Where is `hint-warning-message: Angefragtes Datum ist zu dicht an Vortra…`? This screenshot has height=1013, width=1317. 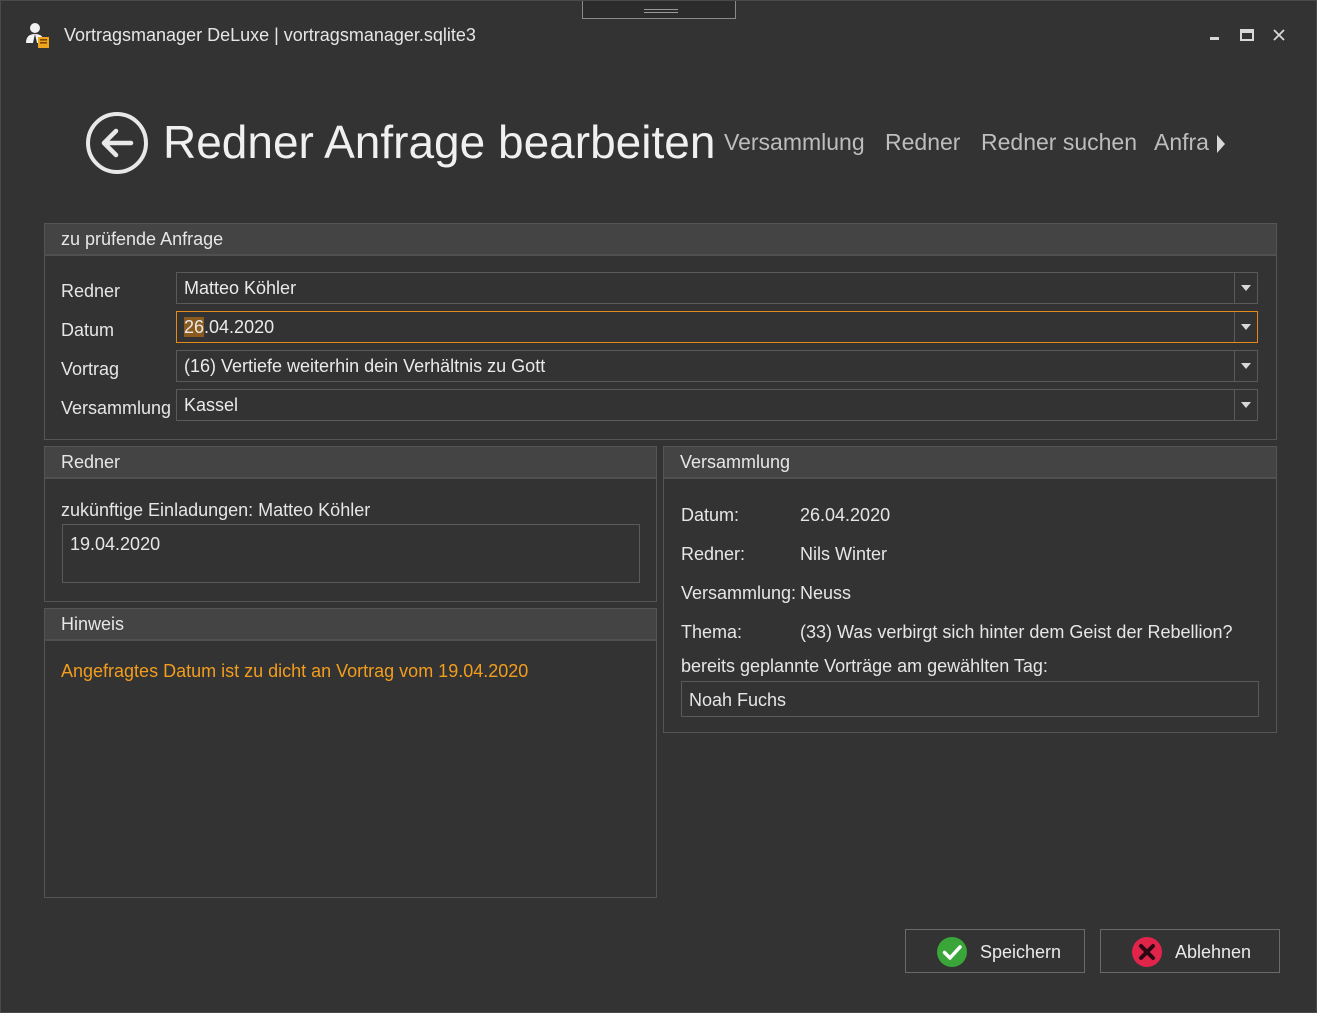
hint-warning-message: Angefragtes Datum ist zu dicht an Vortra… is located at coordinates (295, 671).